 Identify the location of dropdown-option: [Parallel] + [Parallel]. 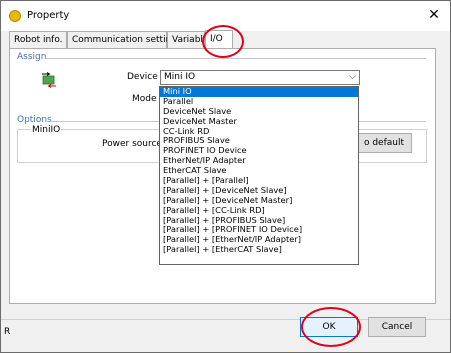
(259, 181).